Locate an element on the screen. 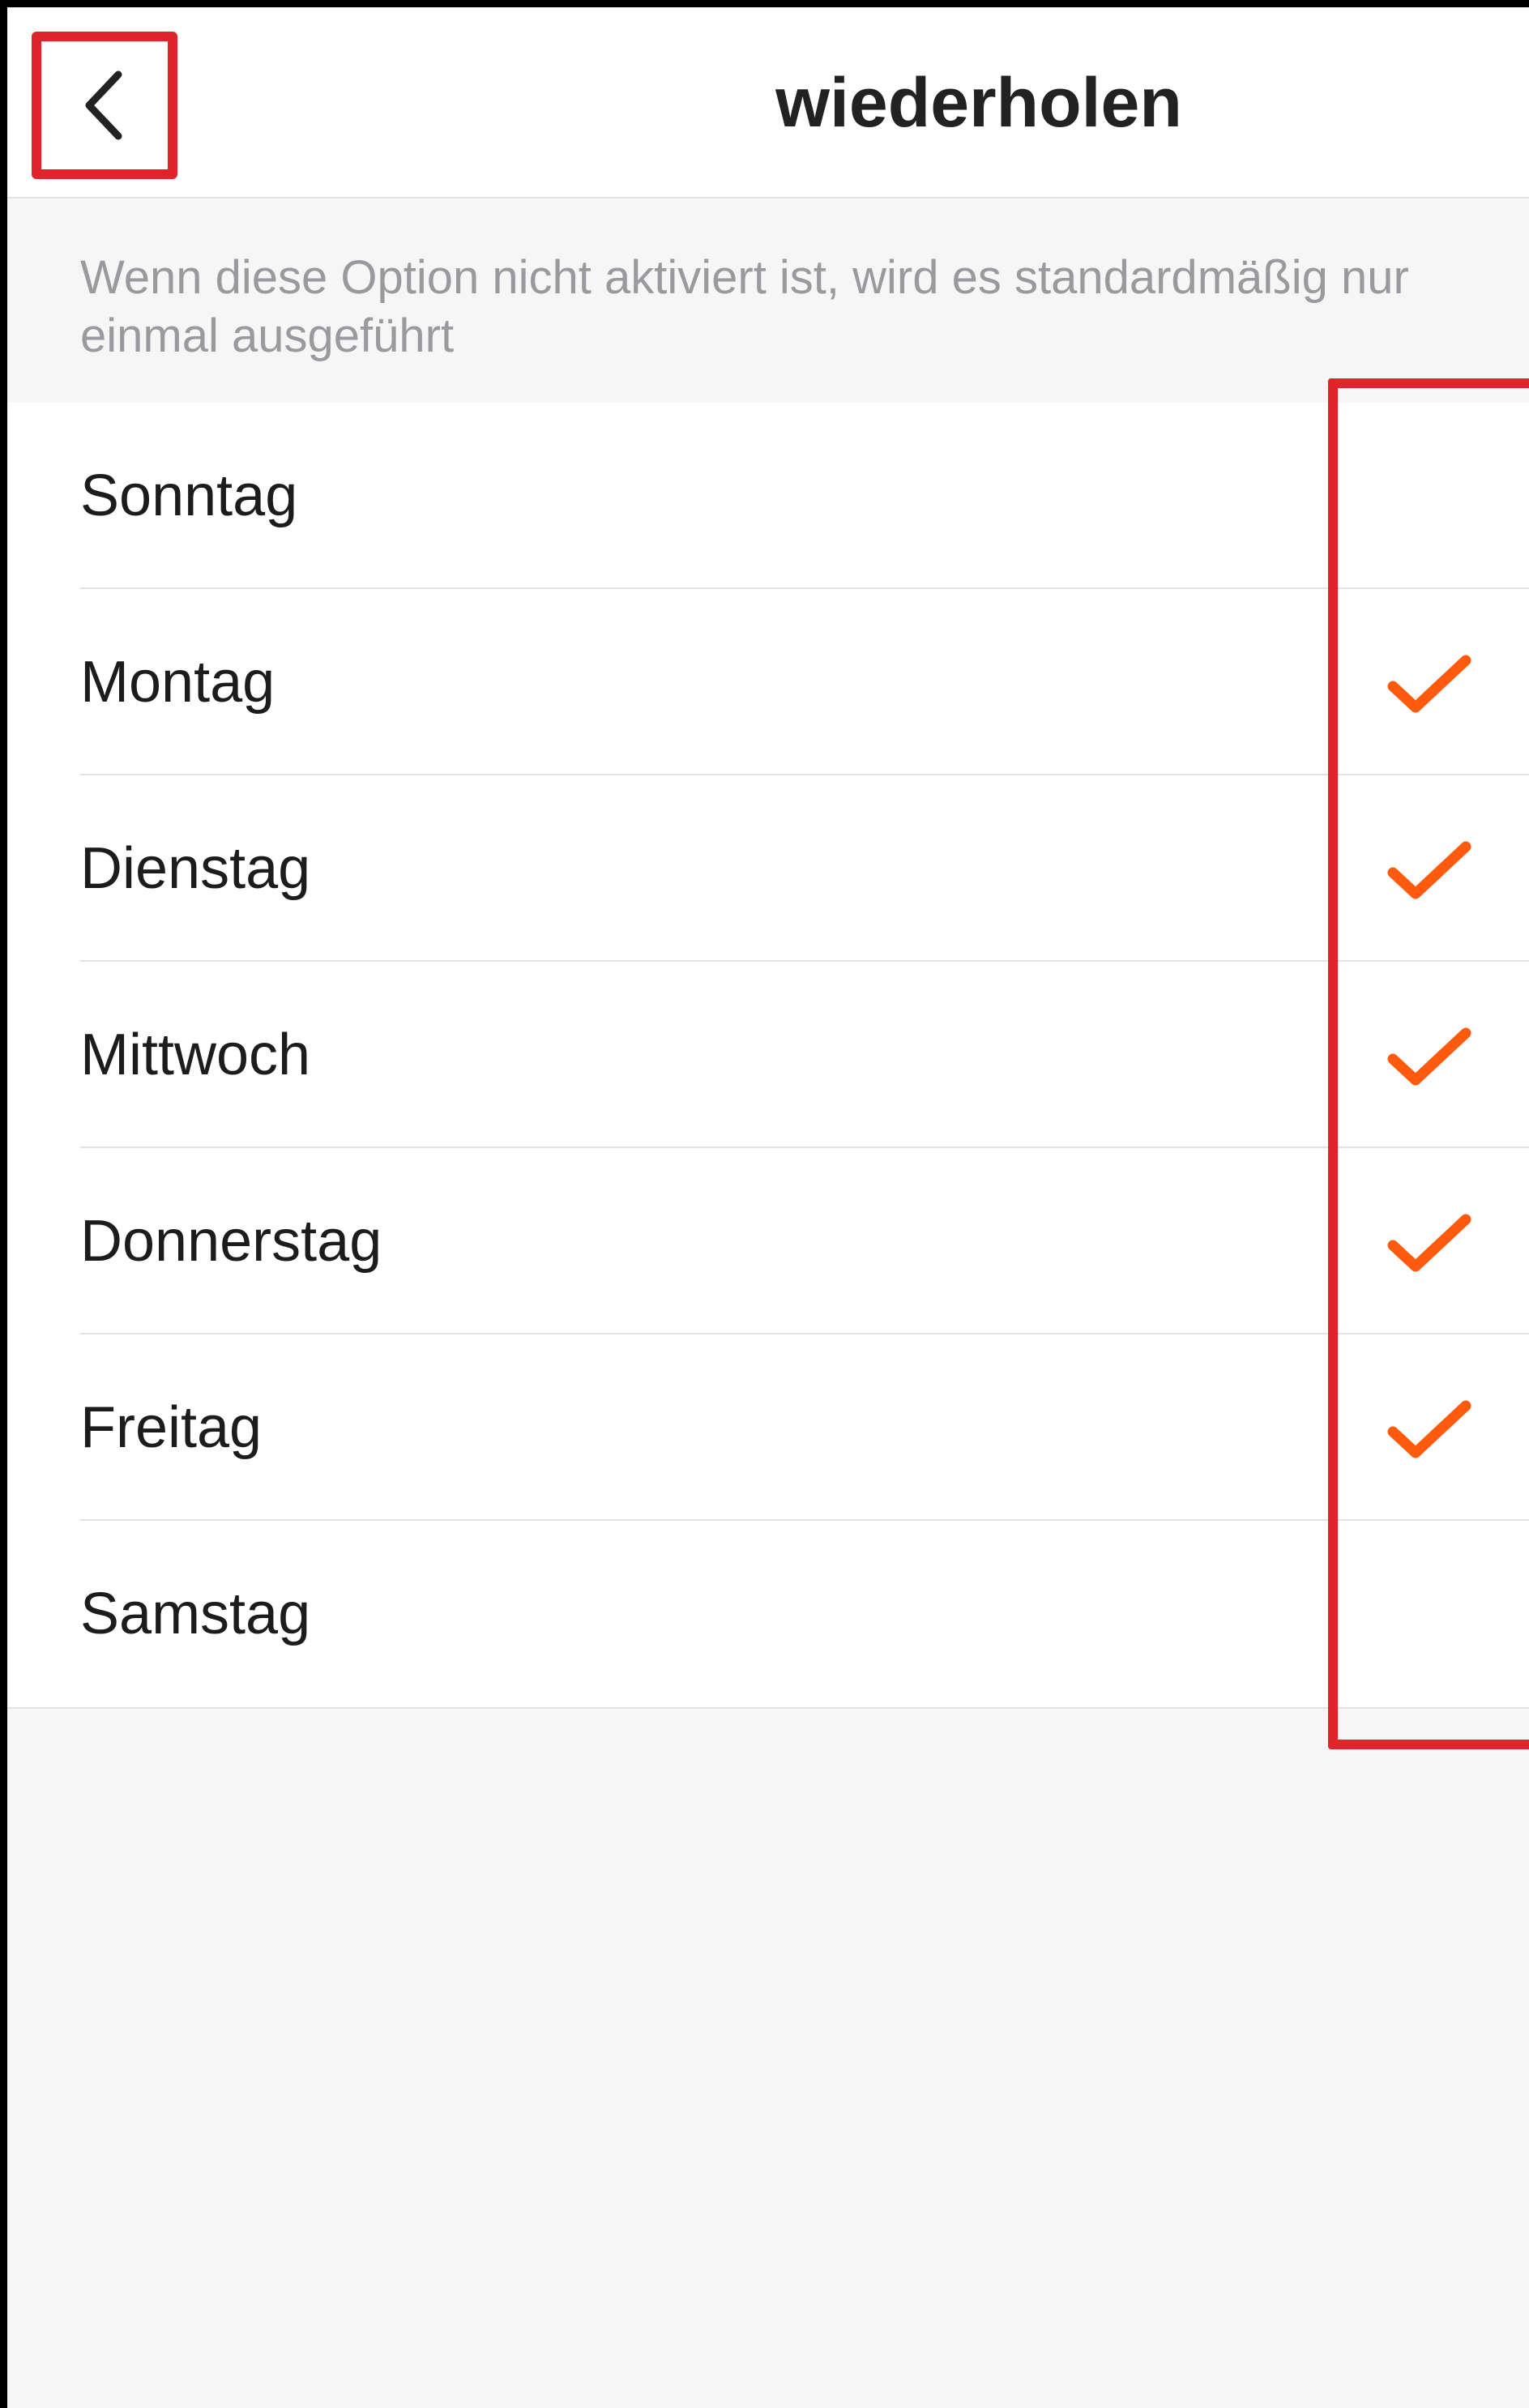 The height and width of the screenshot is (2408, 1529). weekday-row-samstag: Samstag is located at coordinates (768, 1614).